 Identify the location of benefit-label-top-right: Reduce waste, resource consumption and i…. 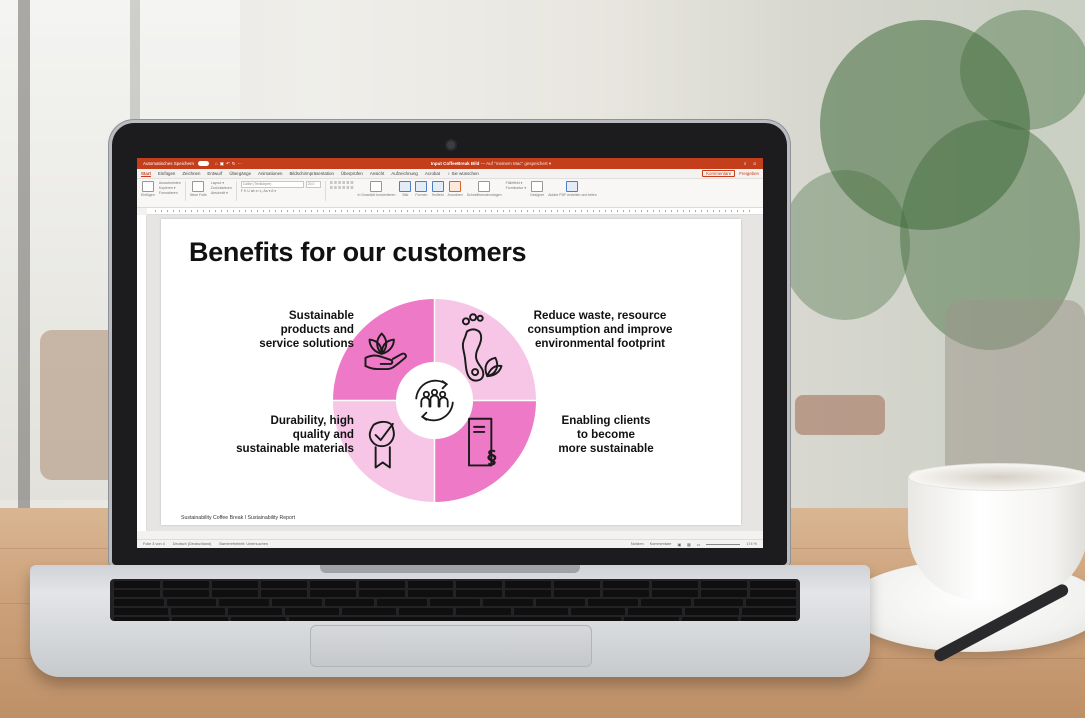
(600, 330).